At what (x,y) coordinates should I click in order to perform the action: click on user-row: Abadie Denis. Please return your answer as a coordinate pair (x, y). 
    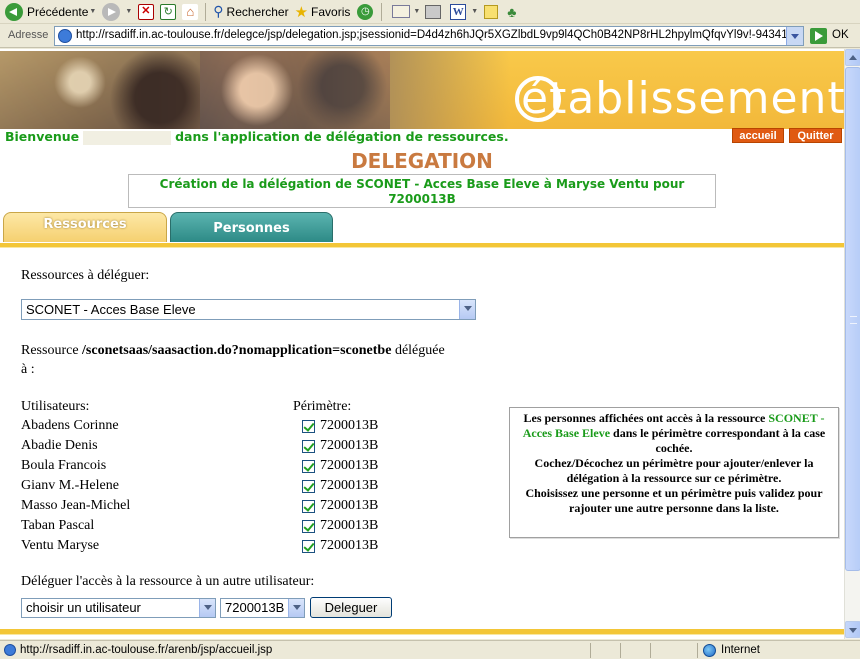
    Looking at the image, I should click on (59, 446).